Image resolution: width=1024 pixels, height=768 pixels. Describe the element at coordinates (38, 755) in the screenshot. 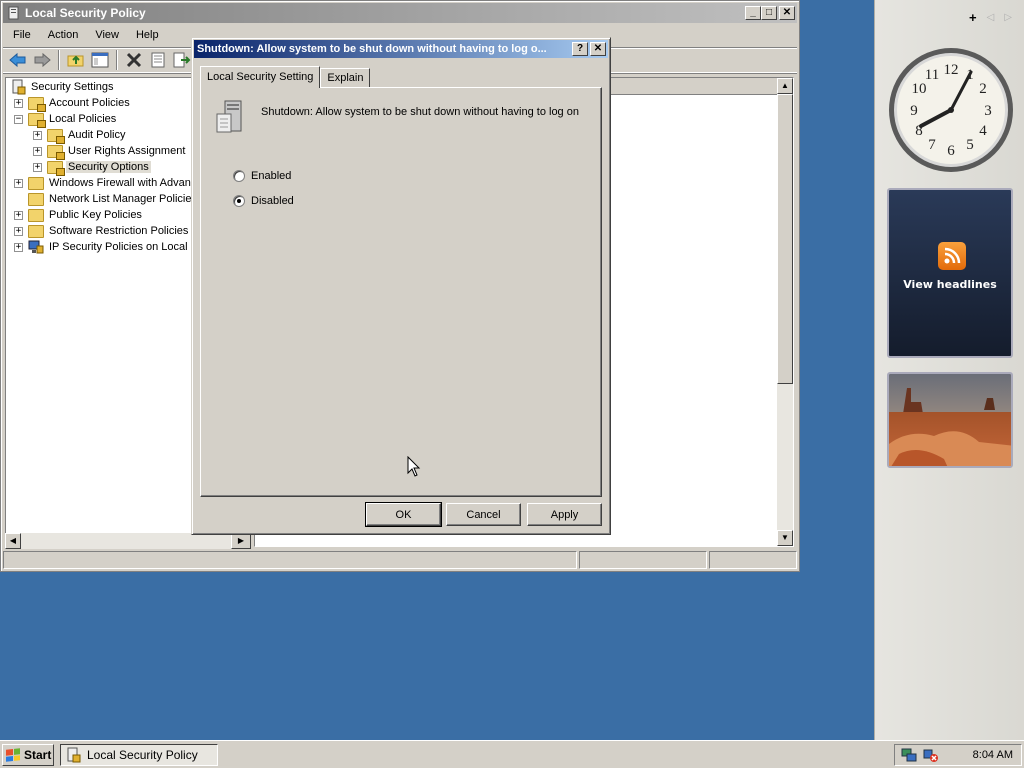

I see `start-label: Start` at that location.